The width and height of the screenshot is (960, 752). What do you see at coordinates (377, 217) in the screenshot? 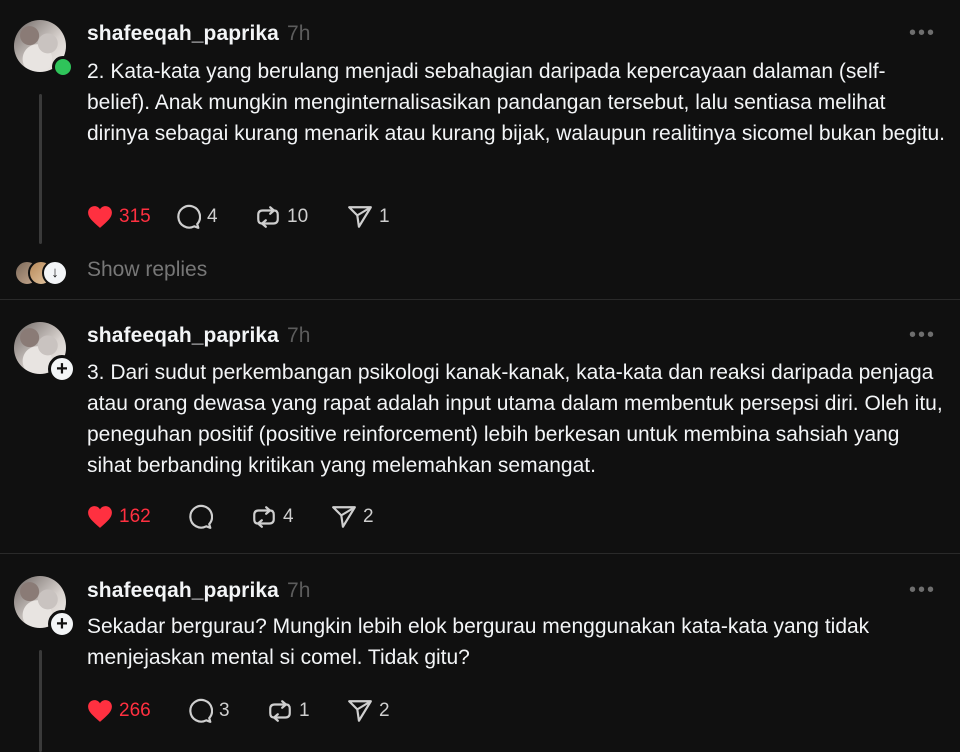
I see `share-button: 1` at bounding box center [377, 217].